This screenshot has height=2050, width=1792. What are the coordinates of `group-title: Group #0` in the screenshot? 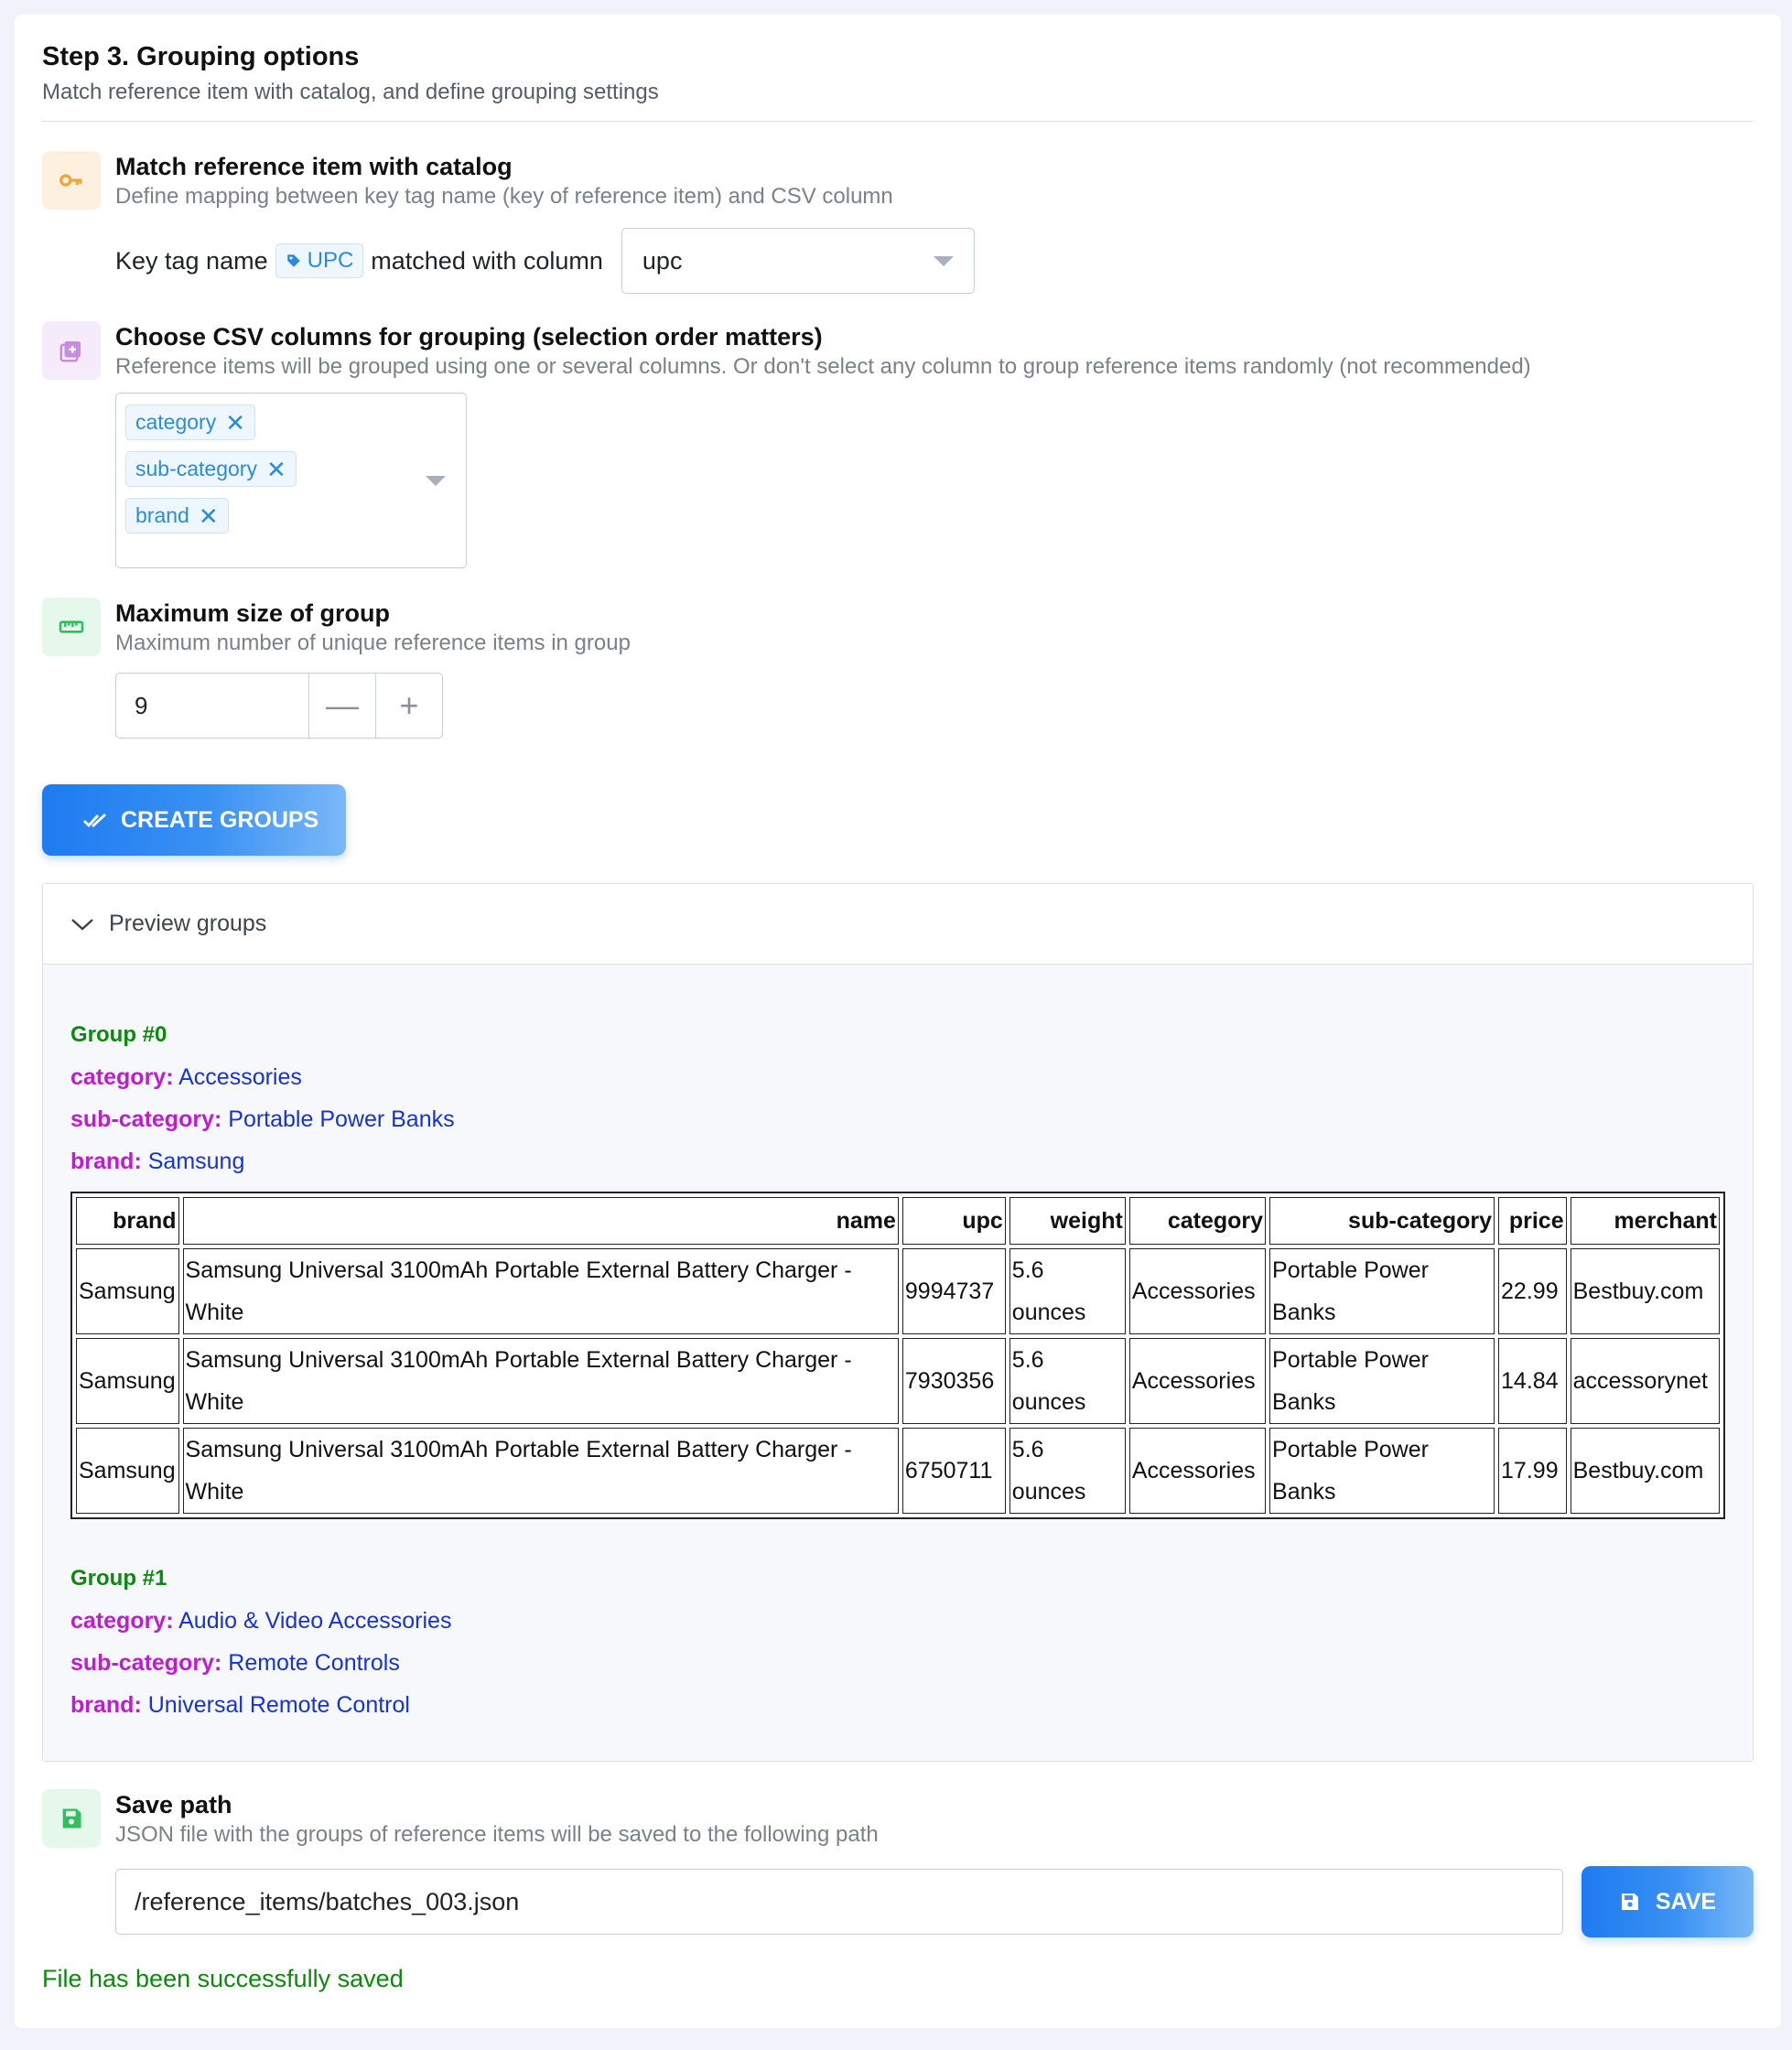 It's located at (118, 1034).